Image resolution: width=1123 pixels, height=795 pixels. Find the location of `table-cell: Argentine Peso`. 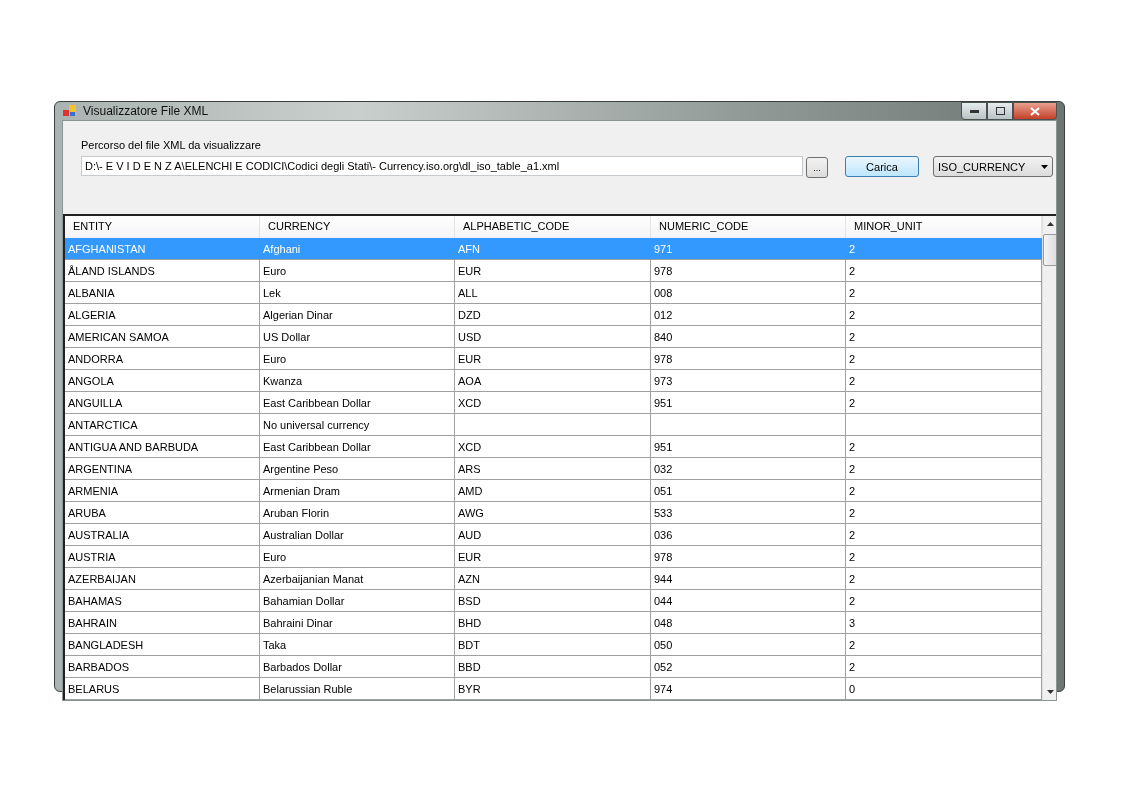

table-cell: Argentine Peso is located at coordinates (357, 469).